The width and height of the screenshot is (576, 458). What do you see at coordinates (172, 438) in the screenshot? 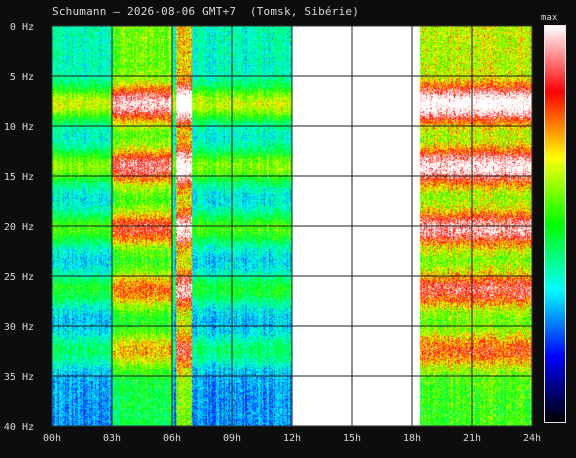
I see `x-tick-label: 06h` at bounding box center [172, 438].